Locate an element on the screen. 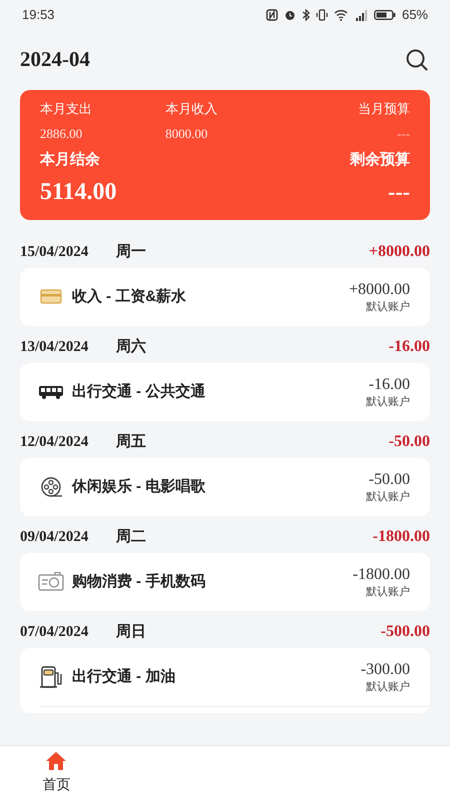 The width and height of the screenshot is (450, 800). group-total: -16.00 is located at coordinates (409, 347).